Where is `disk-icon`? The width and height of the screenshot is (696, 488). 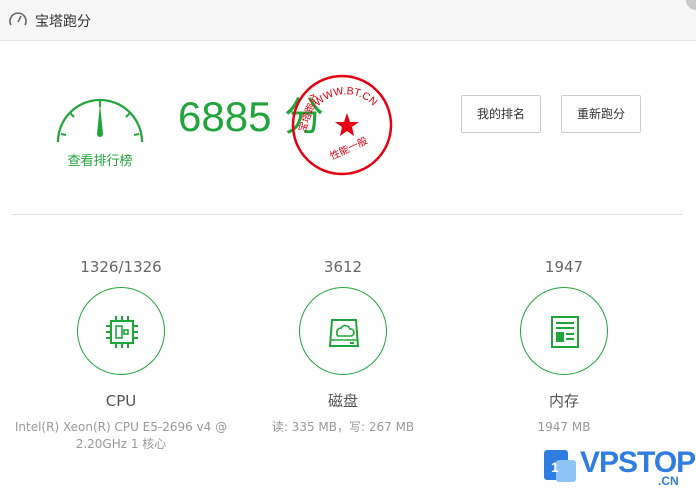
disk-icon is located at coordinates (344, 333).